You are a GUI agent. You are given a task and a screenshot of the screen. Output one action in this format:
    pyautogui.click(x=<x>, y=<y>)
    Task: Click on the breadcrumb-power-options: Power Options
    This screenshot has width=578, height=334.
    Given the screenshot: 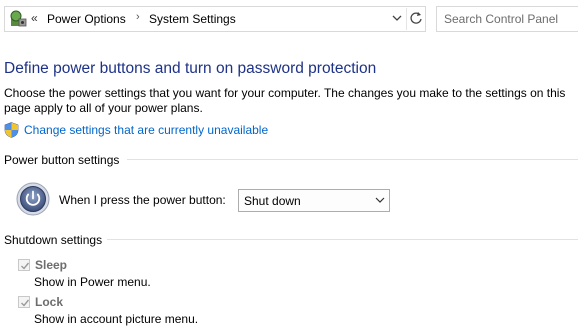 What is the action you would take?
    pyautogui.click(x=86, y=19)
    